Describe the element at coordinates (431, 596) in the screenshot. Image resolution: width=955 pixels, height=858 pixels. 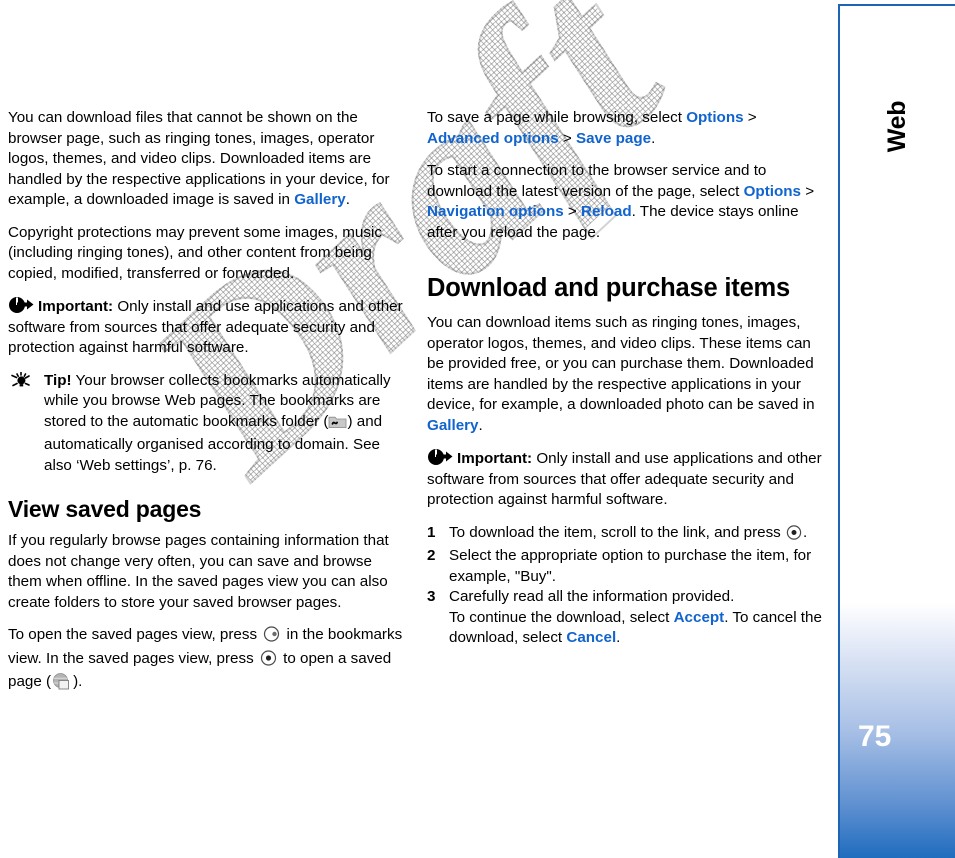
I see `step-number: 3` at that location.